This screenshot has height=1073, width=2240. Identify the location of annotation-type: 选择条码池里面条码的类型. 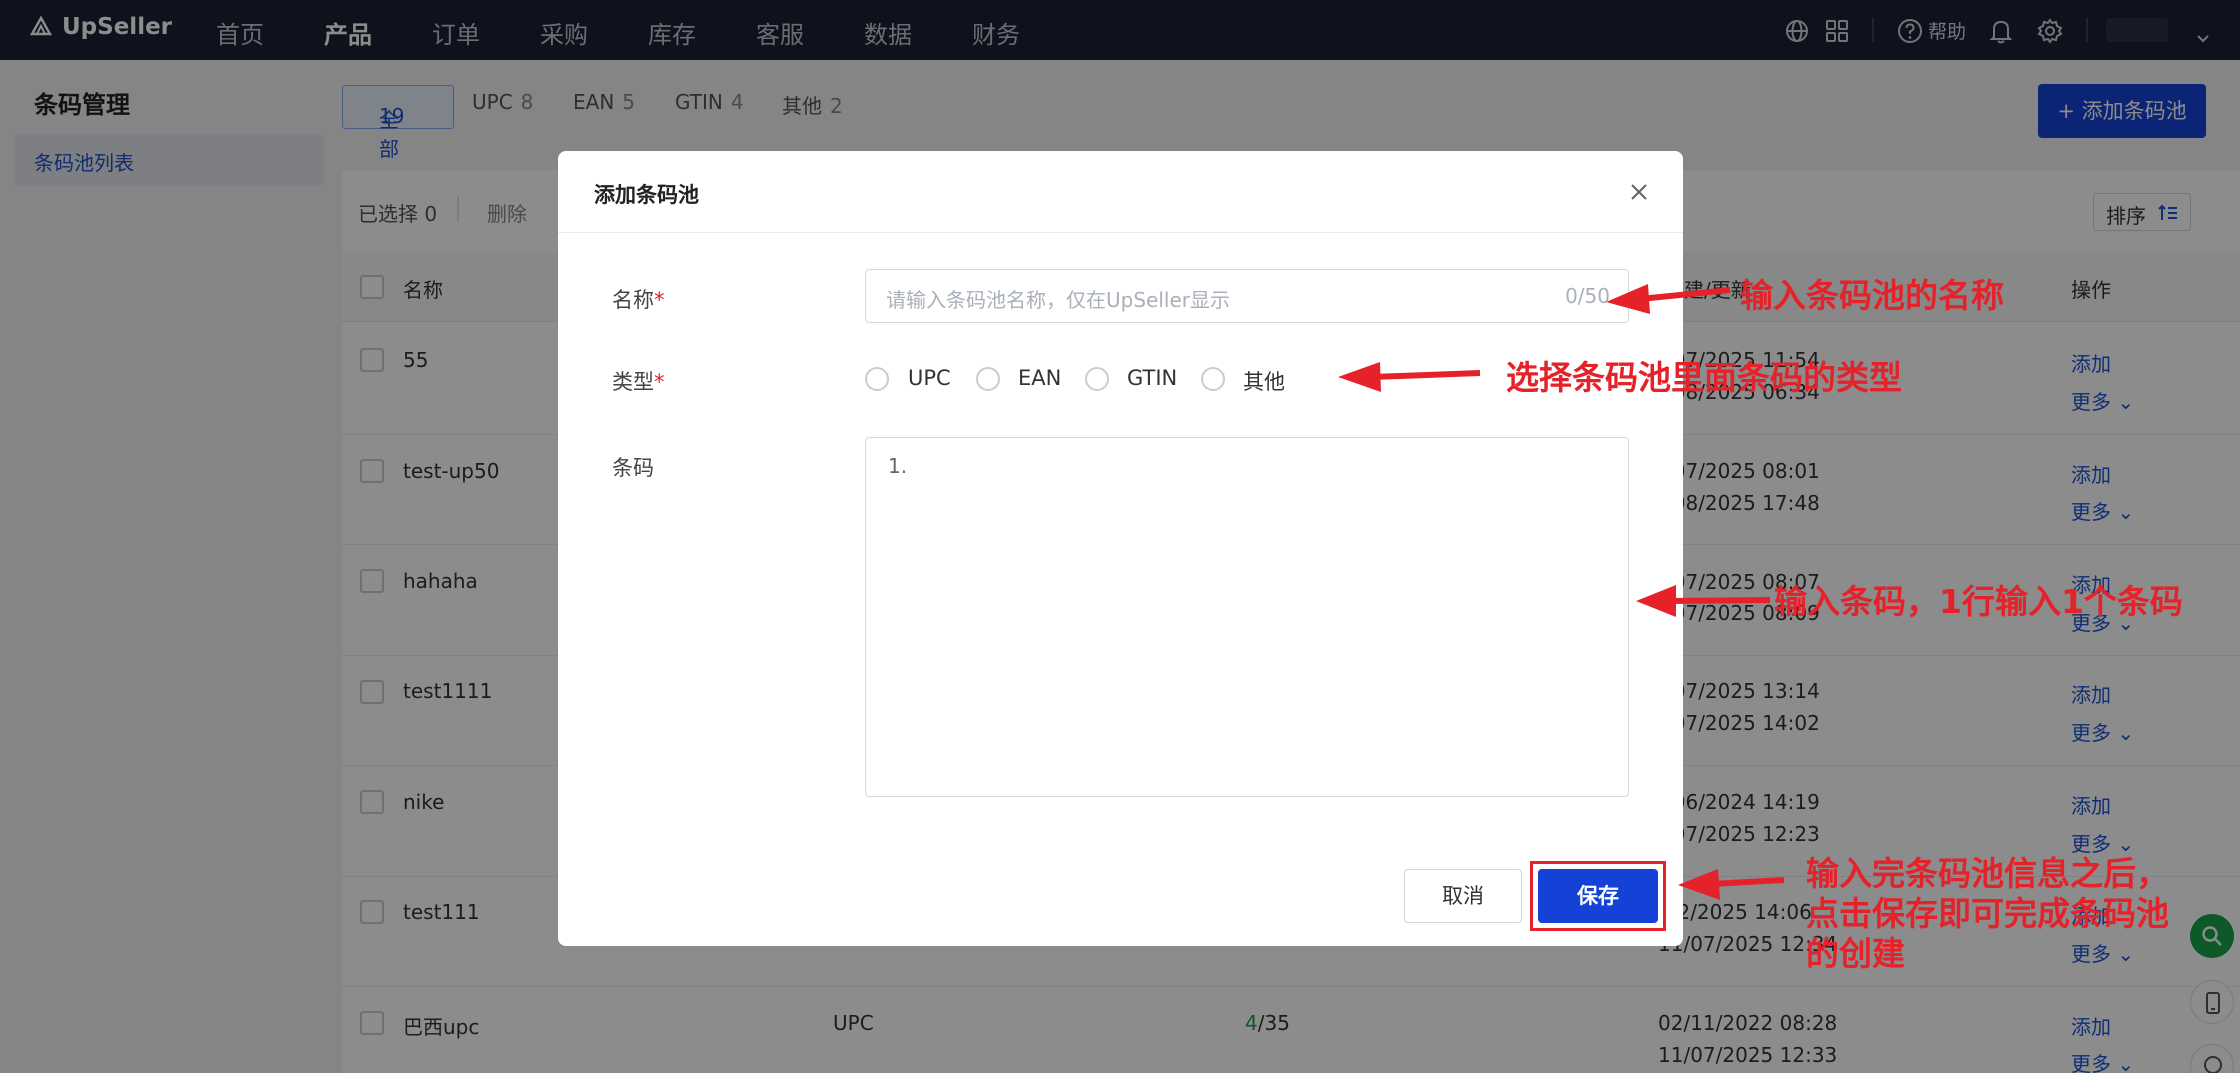
(1704, 377).